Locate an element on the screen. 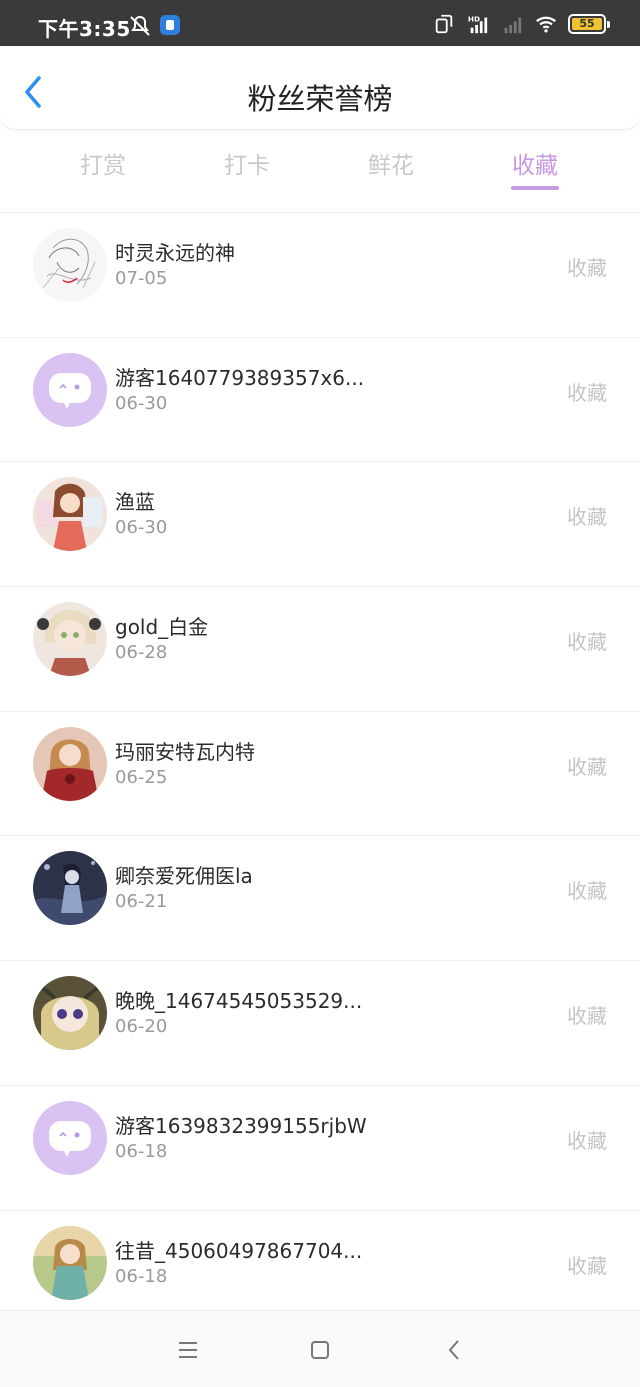  fan-name: 卿奈爱死佣医la is located at coordinates (184, 876).